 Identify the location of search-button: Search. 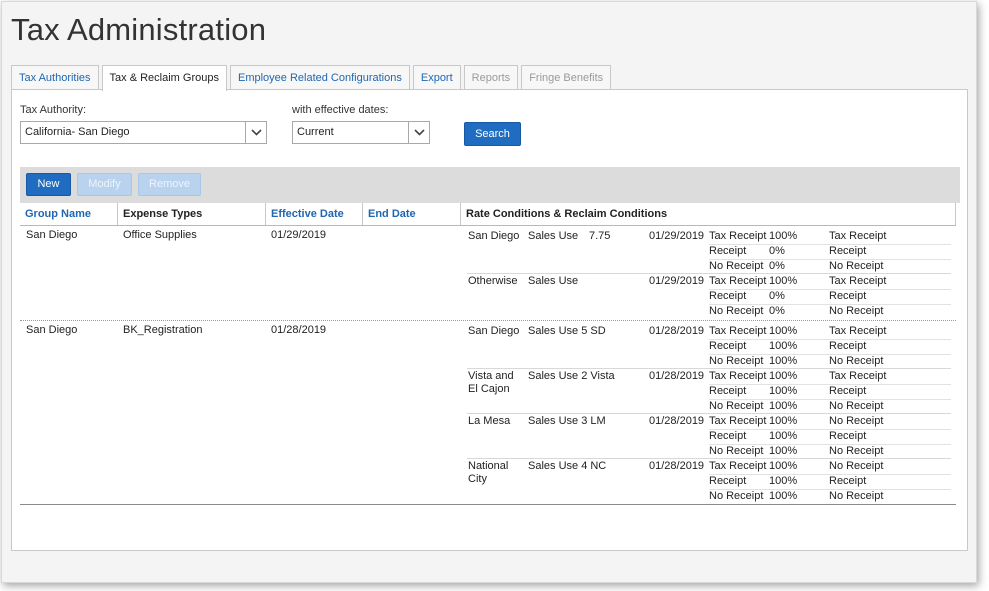
(492, 134).